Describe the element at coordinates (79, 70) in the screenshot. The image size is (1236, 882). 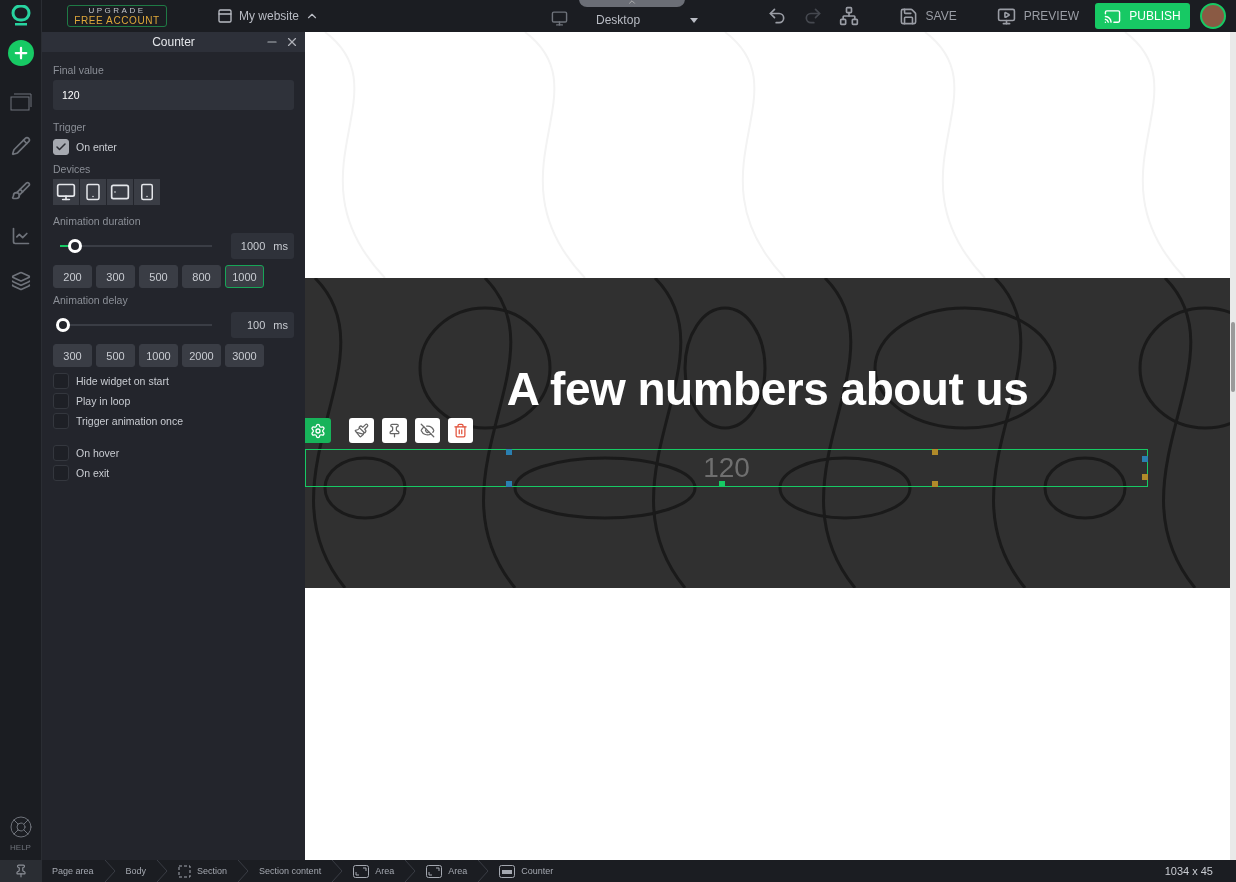
I see `field-label: Final value` at that location.